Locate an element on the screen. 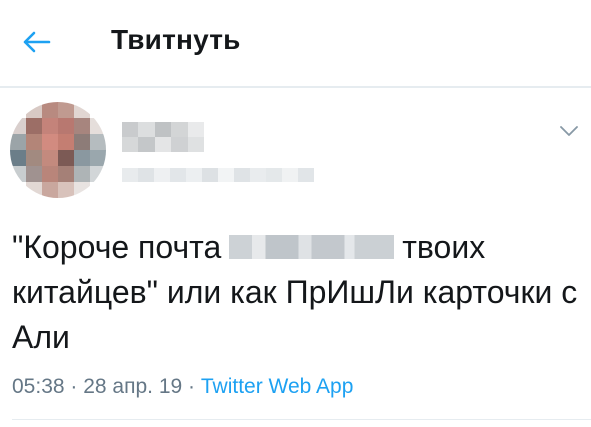 Image resolution: width=591 pixels, height=427 pixels. tweet-date: 28 апр. 19 is located at coordinates (132, 386).